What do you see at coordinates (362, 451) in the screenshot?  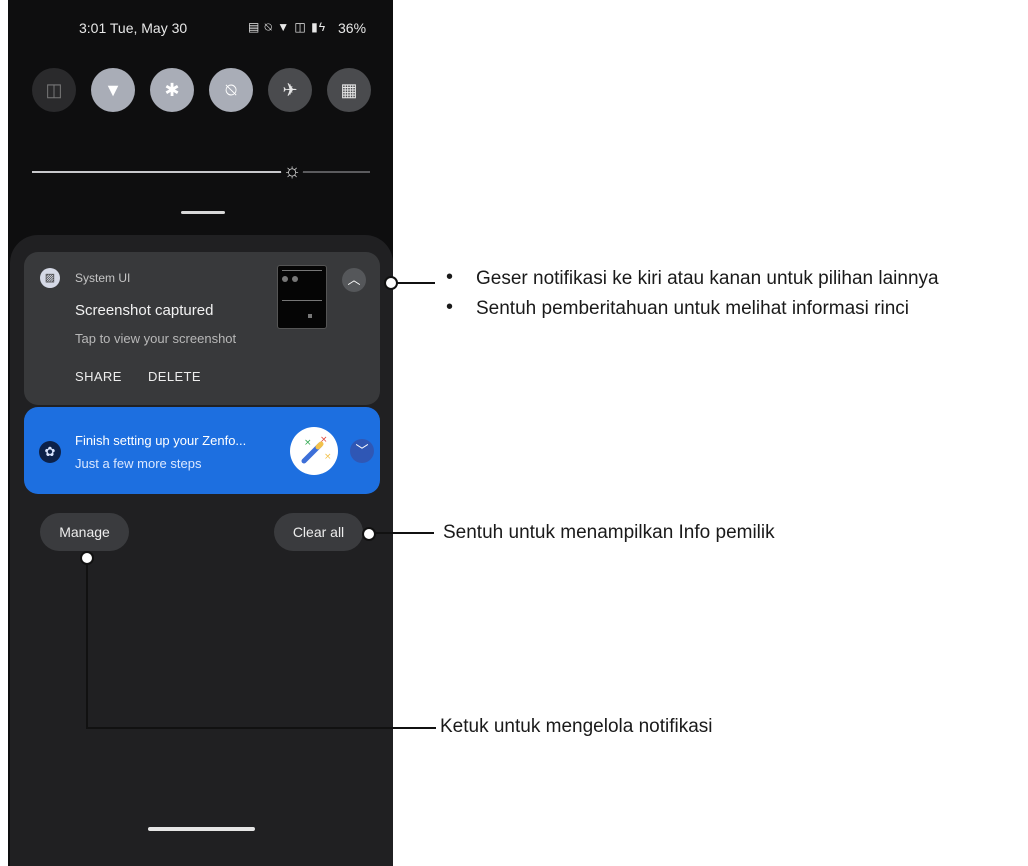 I see `expand-chevron-icon: ﹀` at bounding box center [362, 451].